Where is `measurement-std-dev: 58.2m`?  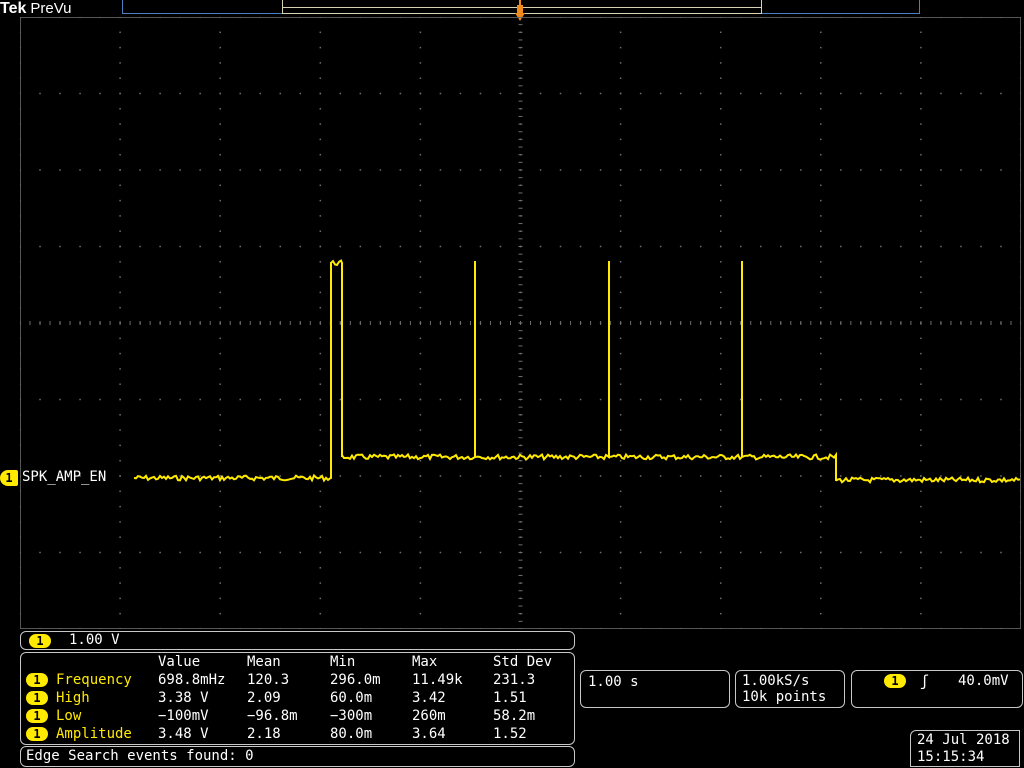 measurement-std-dev: 58.2m is located at coordinates (514, 716).